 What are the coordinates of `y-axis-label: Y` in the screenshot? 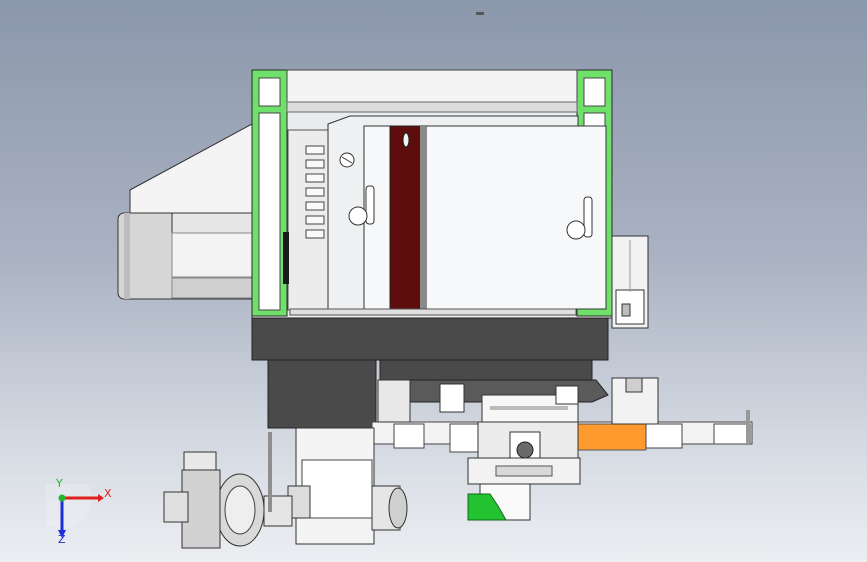 It's located at (59, 483).